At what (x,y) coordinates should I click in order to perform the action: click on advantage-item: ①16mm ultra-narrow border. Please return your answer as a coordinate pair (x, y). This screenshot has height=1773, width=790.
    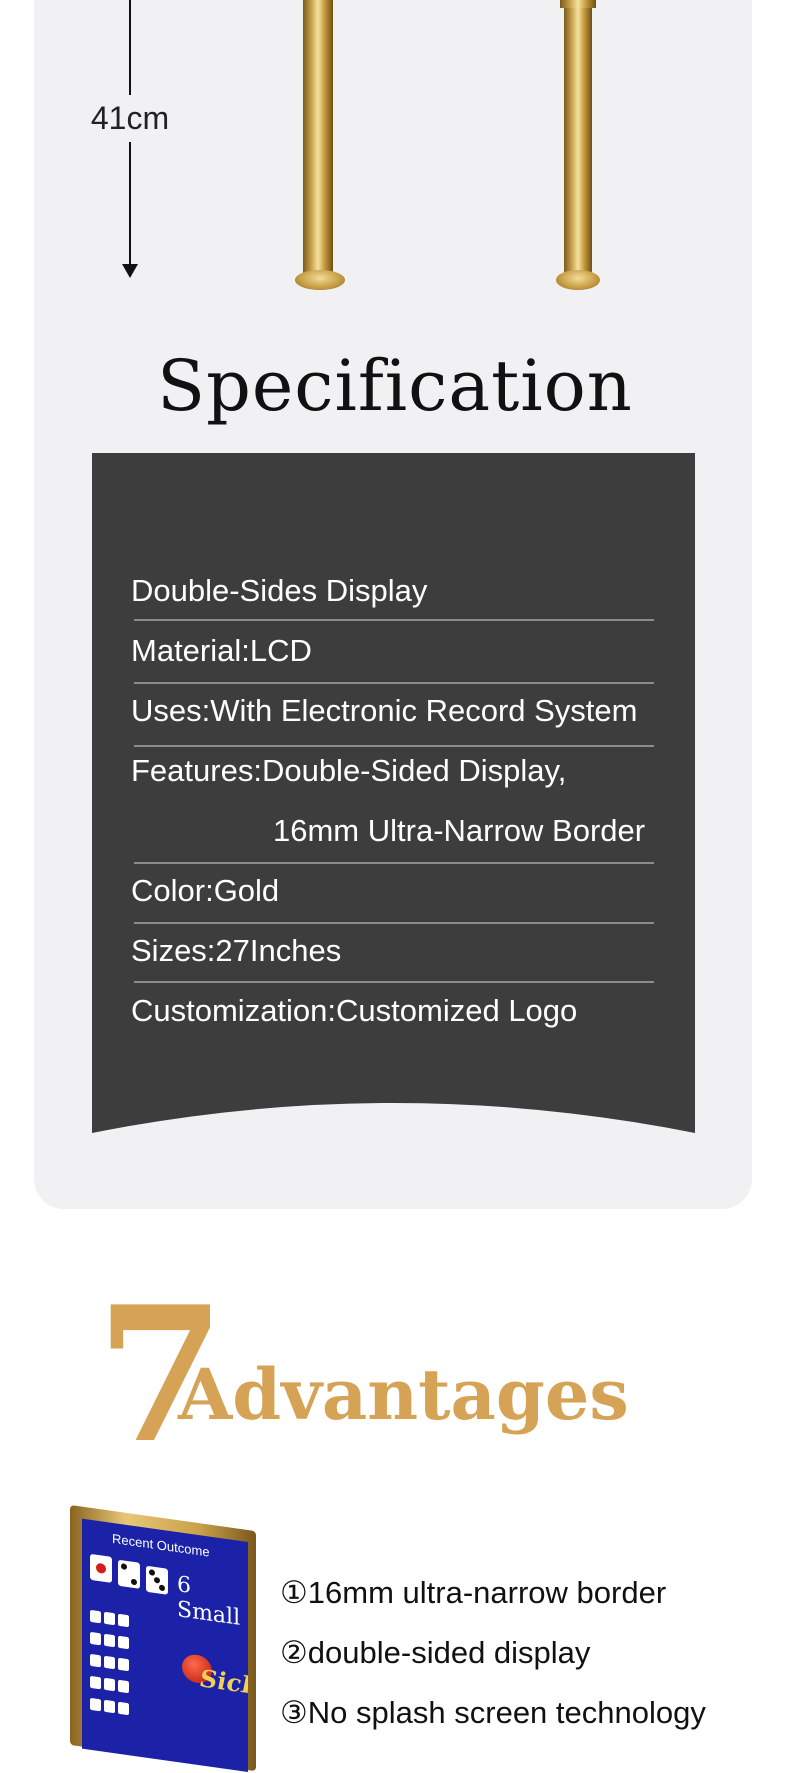
    Looking at the image, I should click on (473, 1592).